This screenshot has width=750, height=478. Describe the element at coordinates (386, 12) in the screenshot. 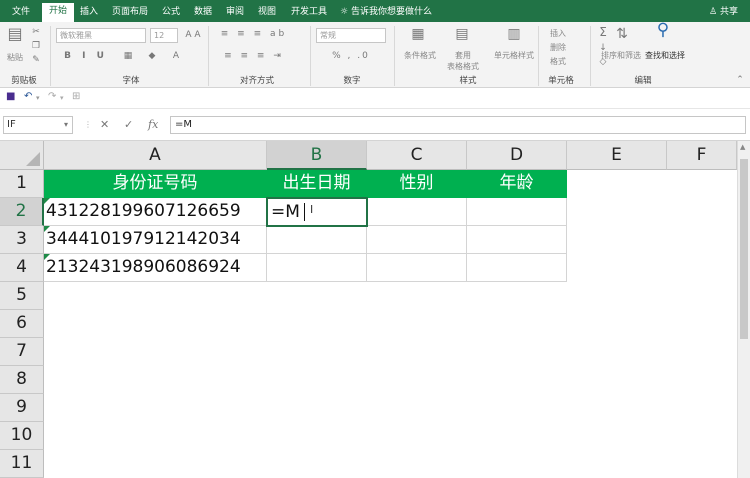

I see `tell-me-search: ☼ 告诉我你想要做什么` at that location.